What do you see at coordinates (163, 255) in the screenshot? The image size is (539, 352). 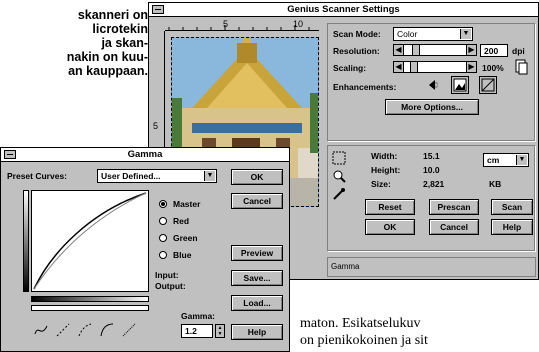 I see `blue-radio` at bounding box center [163, 255].